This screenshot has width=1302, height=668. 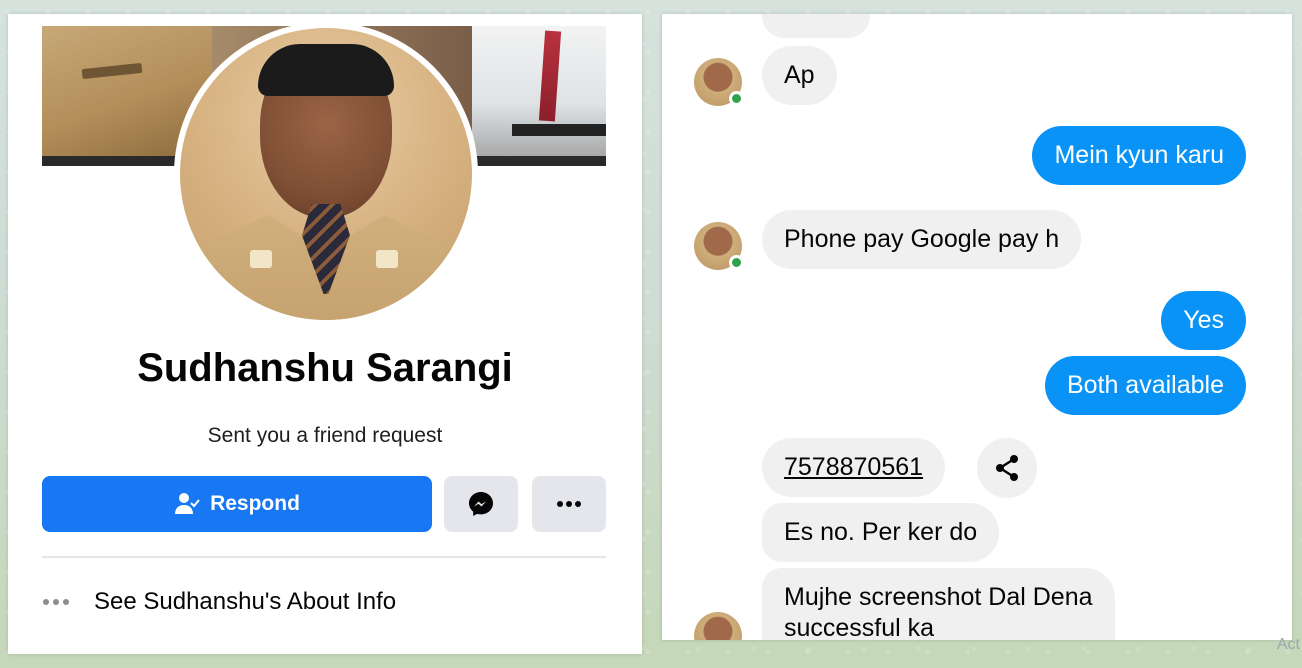 I want to click on divider, so click(x=324, y=557).